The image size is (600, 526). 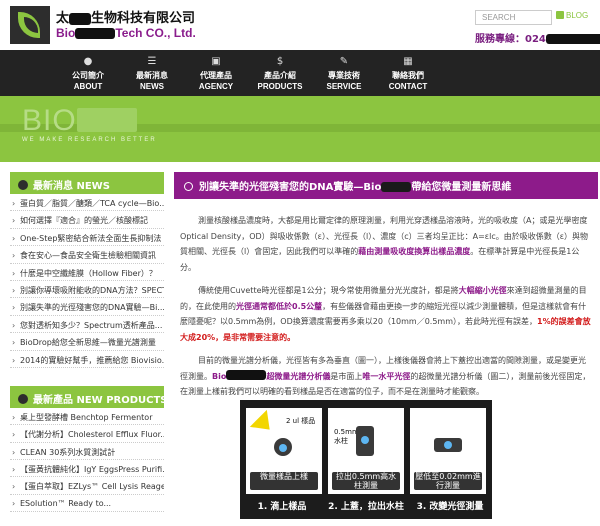 I want to click on nav-agency: ▣ 代理產品 AGENCY, so click(x=216, y=73).